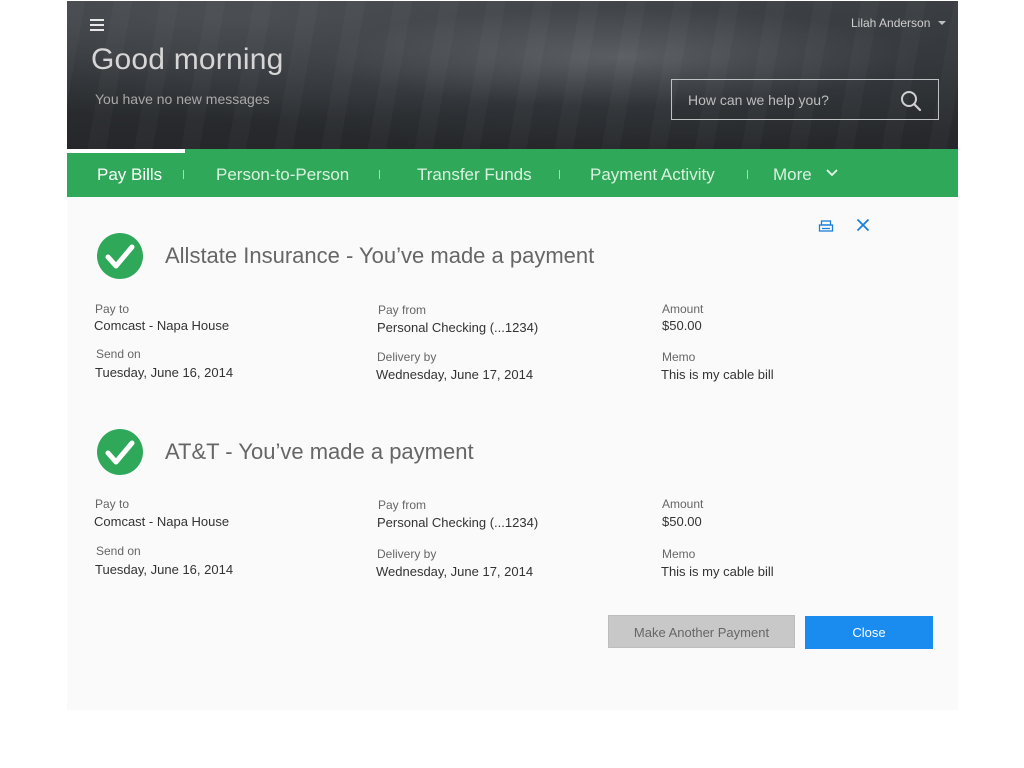 This screenshot has height=768, width=1024. What do you see at coordinates (319, 451) in the screenshot?
I see `payment-title: AT&T - You’ve made a payment` at bounding box center [319, 451].